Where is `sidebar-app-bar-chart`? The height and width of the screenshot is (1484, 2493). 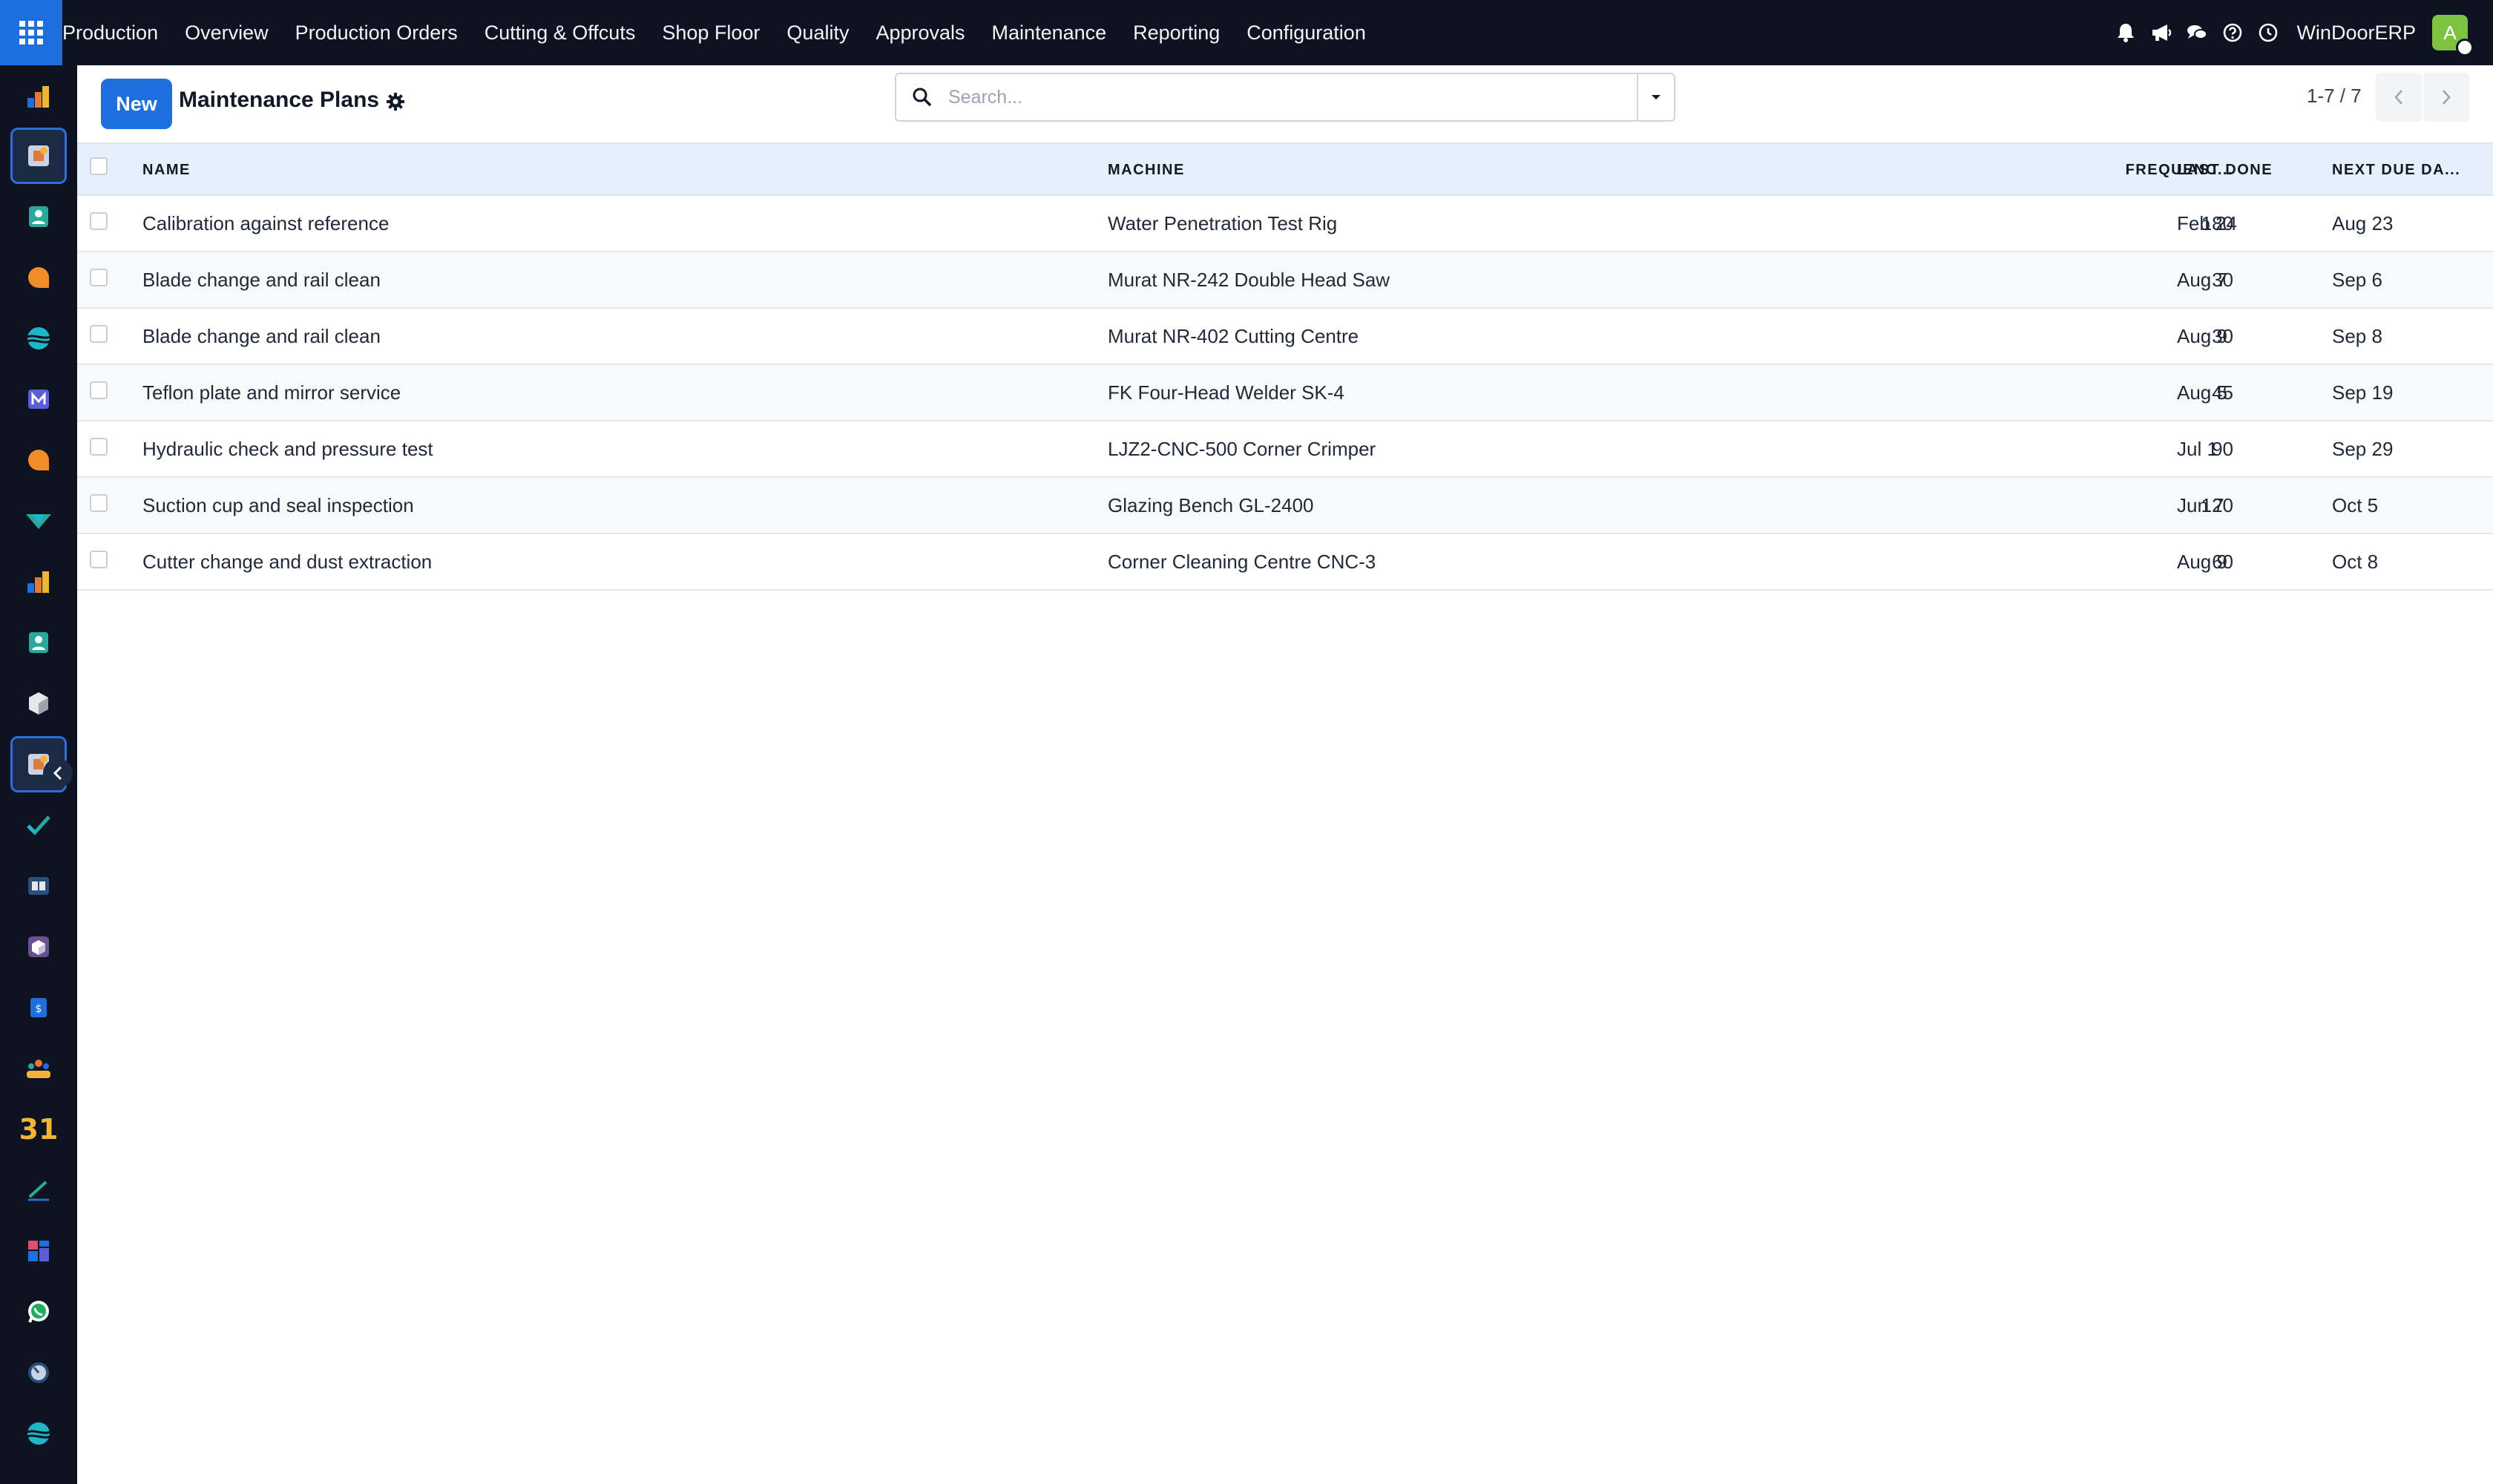
sidebar-app-bar-chart is located at coordinates (38, 96).